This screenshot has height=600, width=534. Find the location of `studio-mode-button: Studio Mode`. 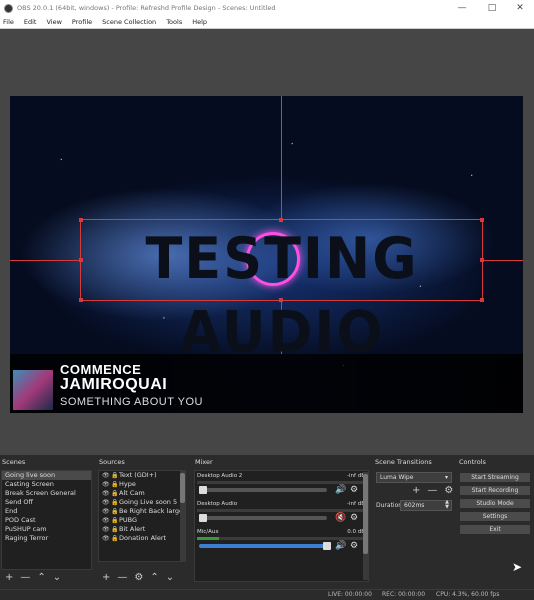

studio-mode-button: Studio Mode is located at coordinates (495, 503).